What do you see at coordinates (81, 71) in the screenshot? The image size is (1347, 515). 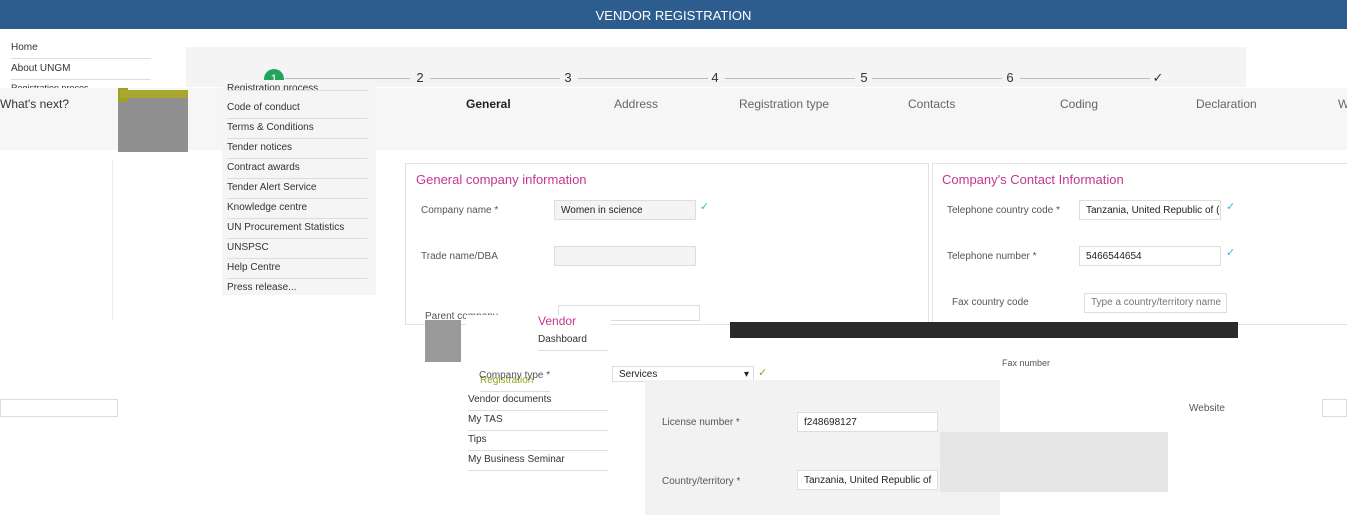 I see `nav-item-about: About UNGM` at bounding box center [81, 71].